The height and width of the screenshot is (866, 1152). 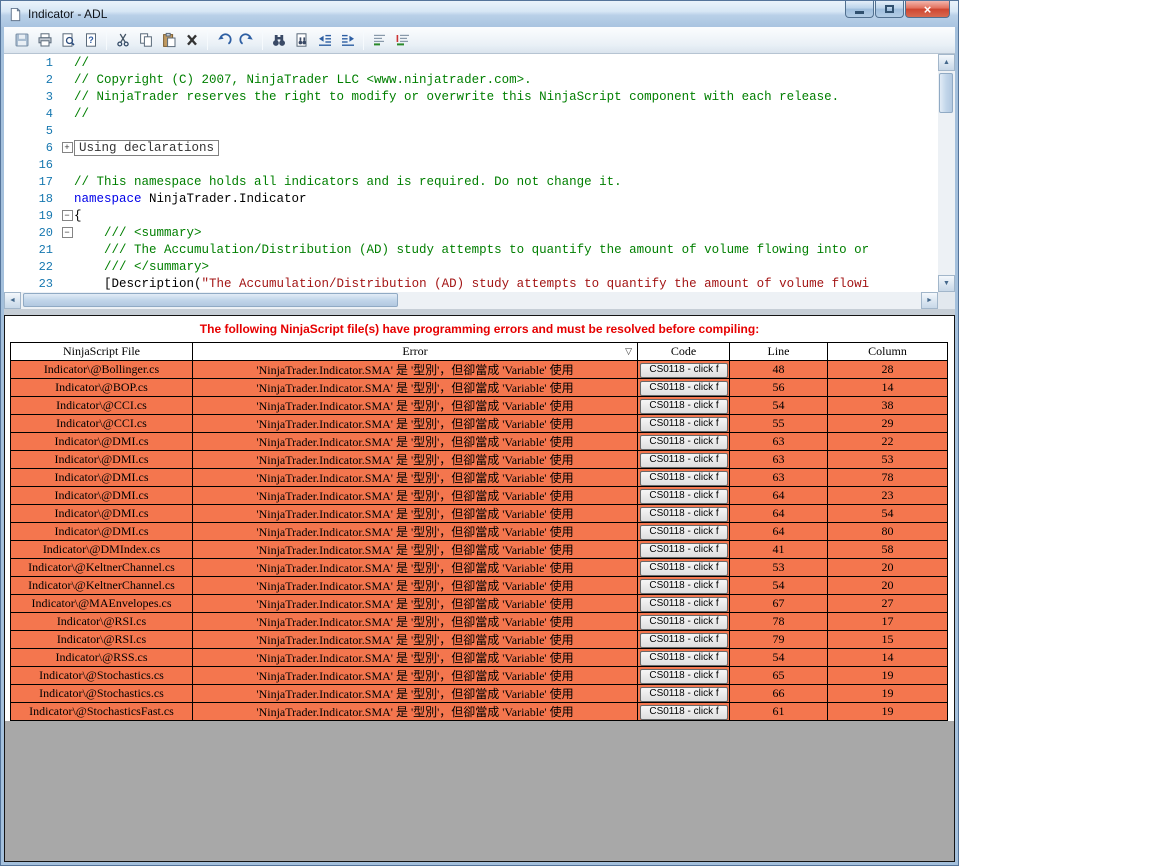 I want to click on expand-region-icon: +, so click(x=67, y=147).